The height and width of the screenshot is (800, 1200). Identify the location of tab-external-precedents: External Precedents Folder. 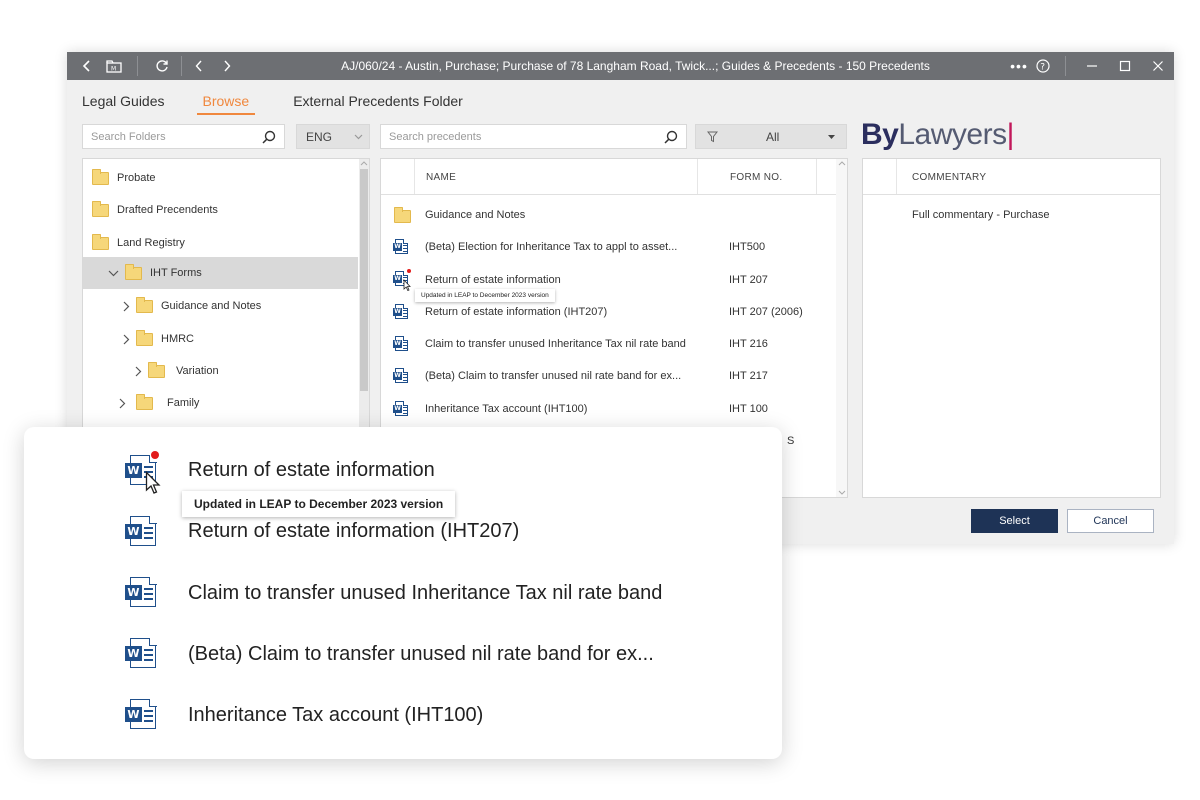
(378, 104).